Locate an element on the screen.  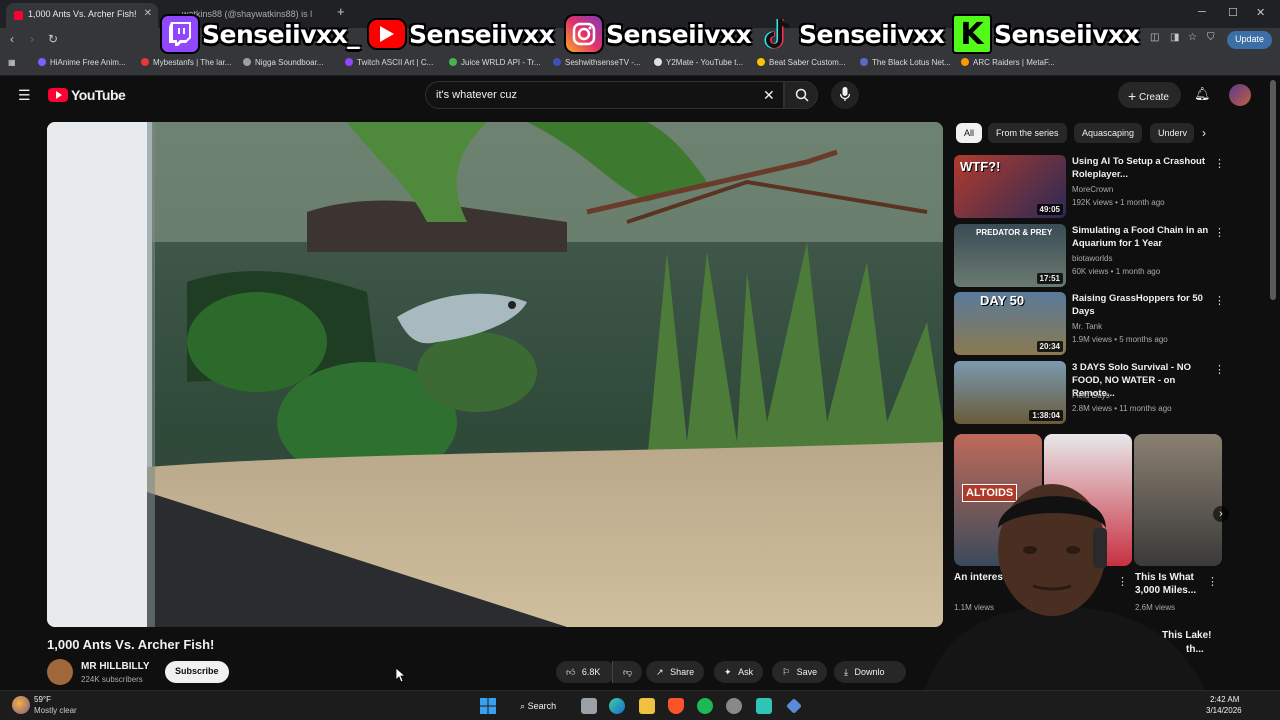
tiktok-icon is located at coordinates (777, 34).